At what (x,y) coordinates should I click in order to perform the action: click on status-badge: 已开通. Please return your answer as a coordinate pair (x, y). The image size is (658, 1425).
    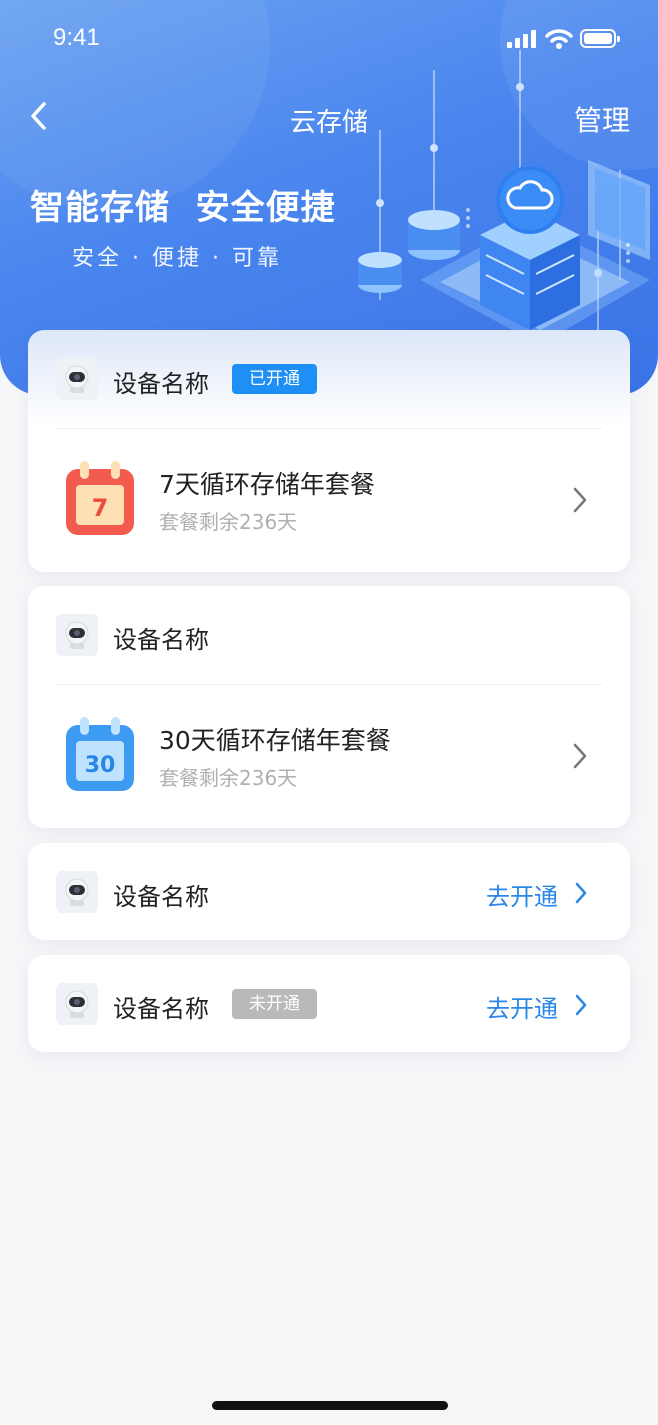
    Looking at the image, I should click on (274, 379).